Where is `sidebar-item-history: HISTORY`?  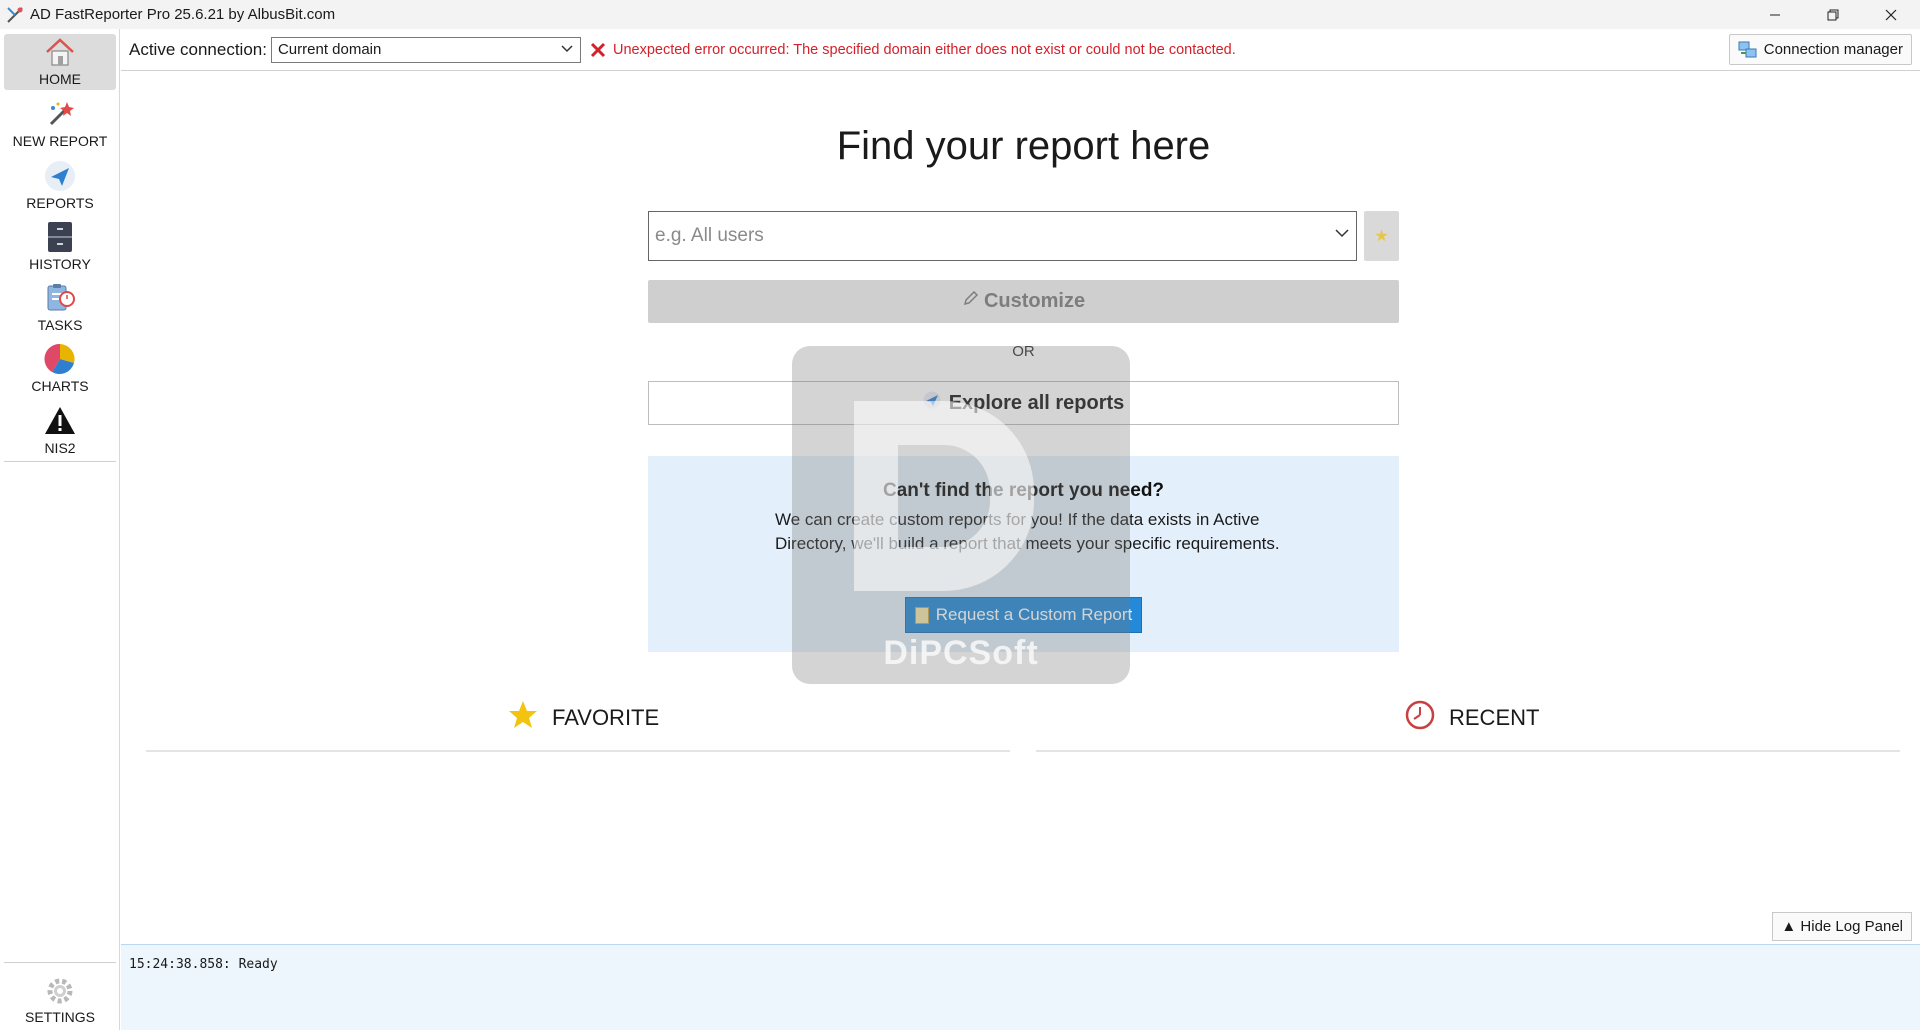 sidebar-item-history: HISTORY is located at coordinates (60, 247).